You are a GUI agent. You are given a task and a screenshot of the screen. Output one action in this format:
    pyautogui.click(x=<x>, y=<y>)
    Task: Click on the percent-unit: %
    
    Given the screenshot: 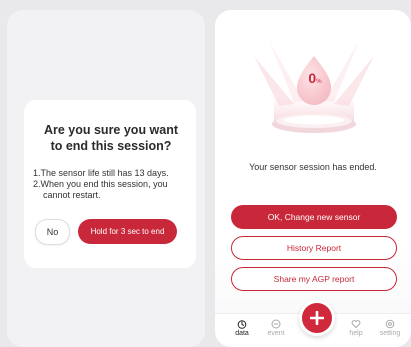 What is the action you would take?
    pyautogui.click(x=319, y=82)
    